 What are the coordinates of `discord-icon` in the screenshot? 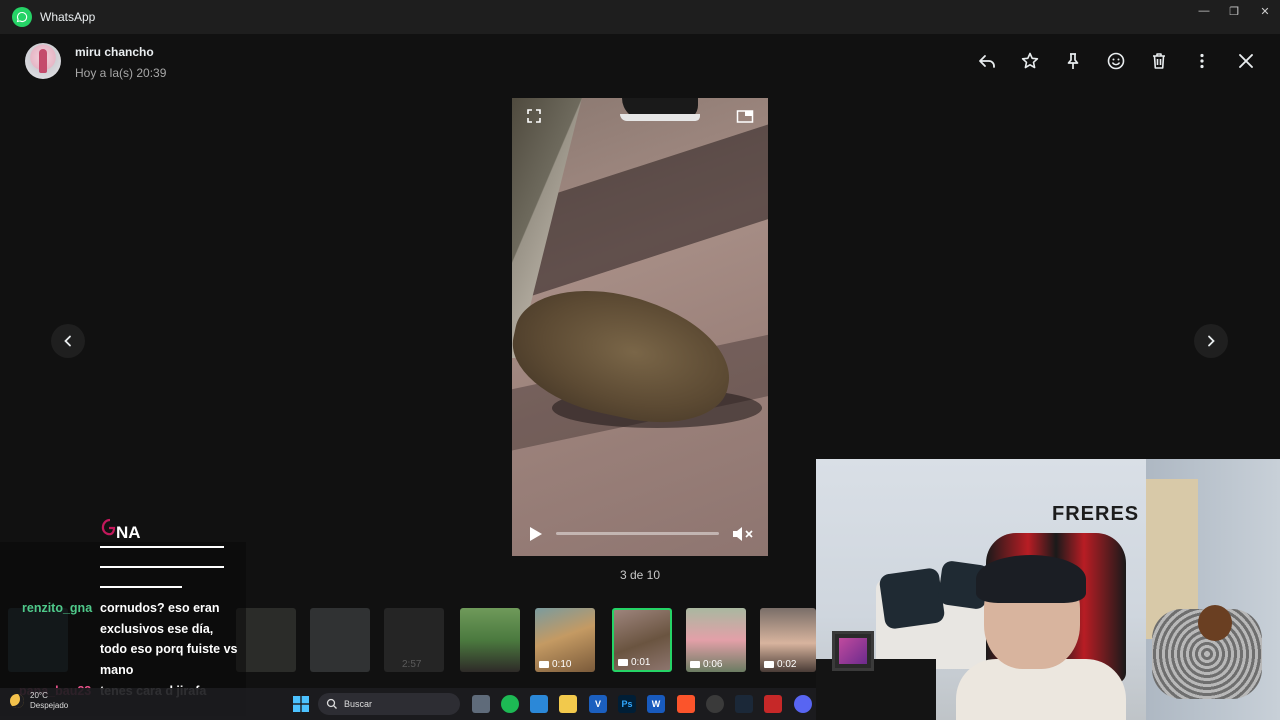 It's located at (803, 704).